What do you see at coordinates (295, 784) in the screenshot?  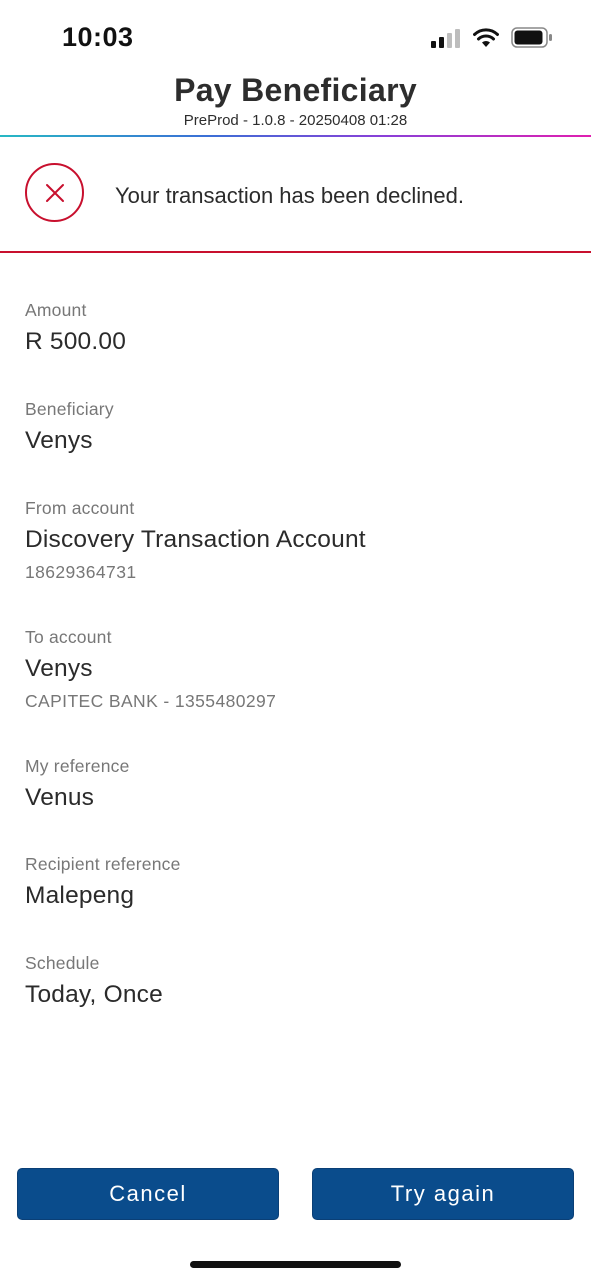 I see `my-reference-field: My reference Venus` at bounding box center [295, 784].